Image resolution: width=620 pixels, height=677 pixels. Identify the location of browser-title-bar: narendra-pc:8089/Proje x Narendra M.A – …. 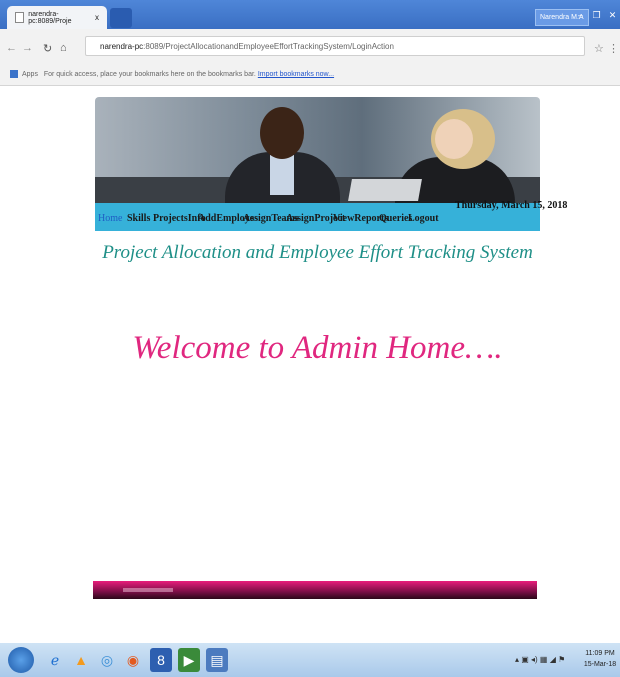
(310, 14).